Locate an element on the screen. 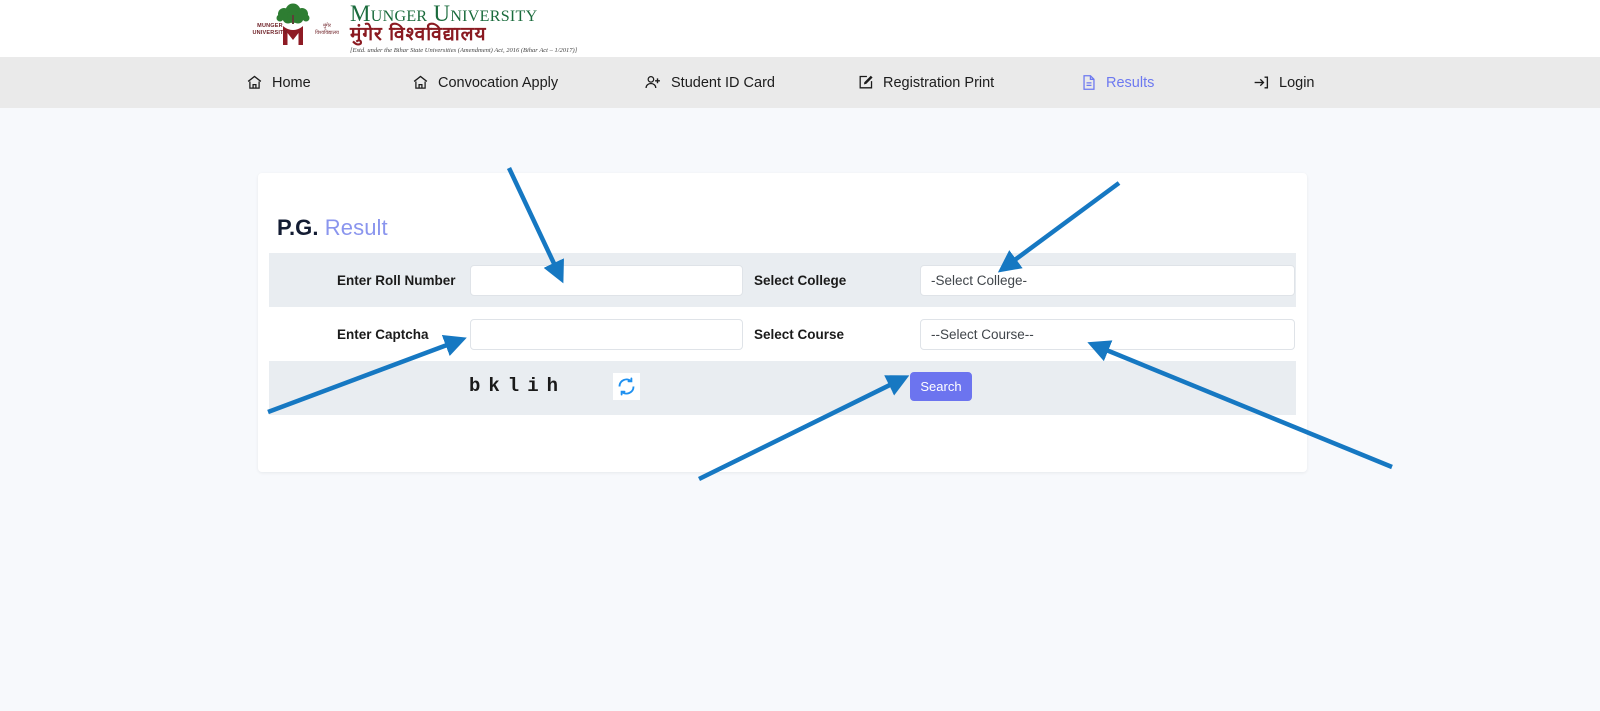 Image resolution: width=1600 pixels, height=711 pixels. person-add-icon is located at coordinates (653, 82).